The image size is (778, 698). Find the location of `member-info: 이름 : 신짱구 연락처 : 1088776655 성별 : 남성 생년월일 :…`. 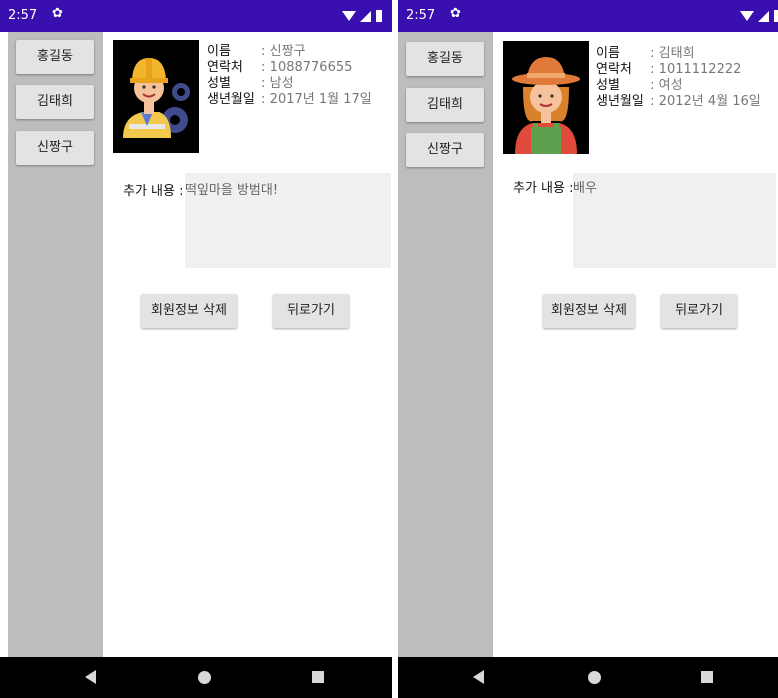

member-info: 이름 : 신짱구 연락처 : 1088776655 성별 : 남성 생년월일 :… is located at coordinates (289, 76).